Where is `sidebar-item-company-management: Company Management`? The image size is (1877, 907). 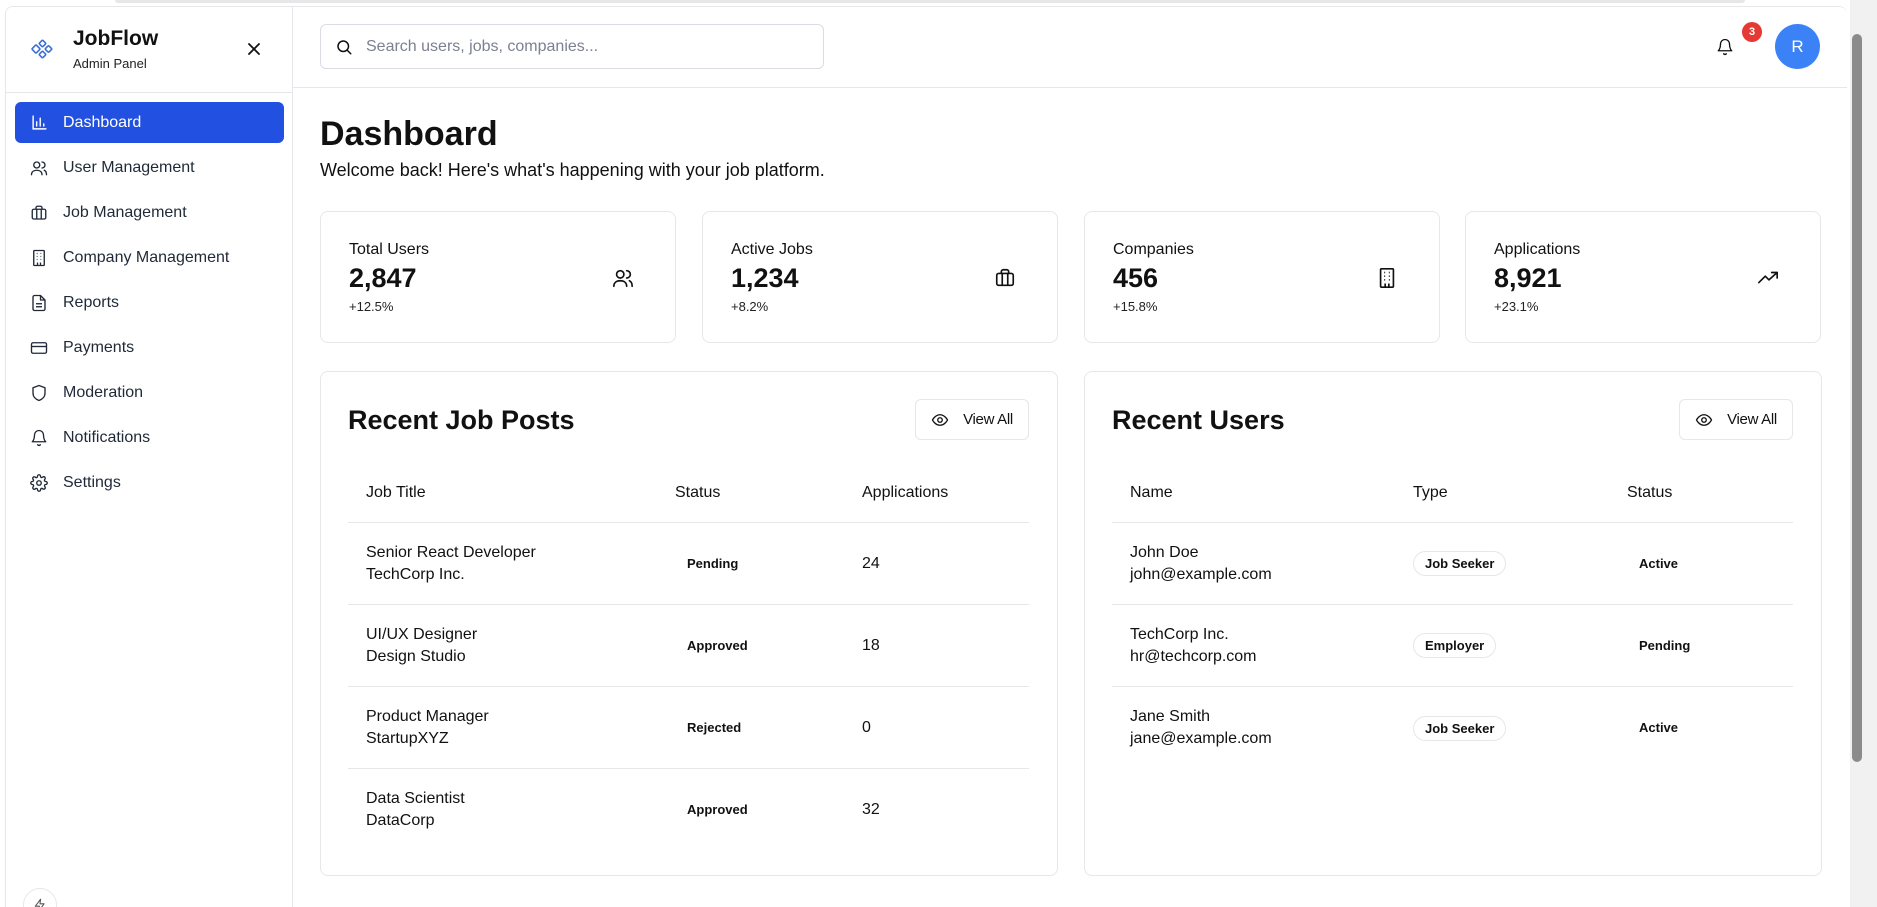 sidebar-item-company-management: Company Management is located at coordinates (149, 257).